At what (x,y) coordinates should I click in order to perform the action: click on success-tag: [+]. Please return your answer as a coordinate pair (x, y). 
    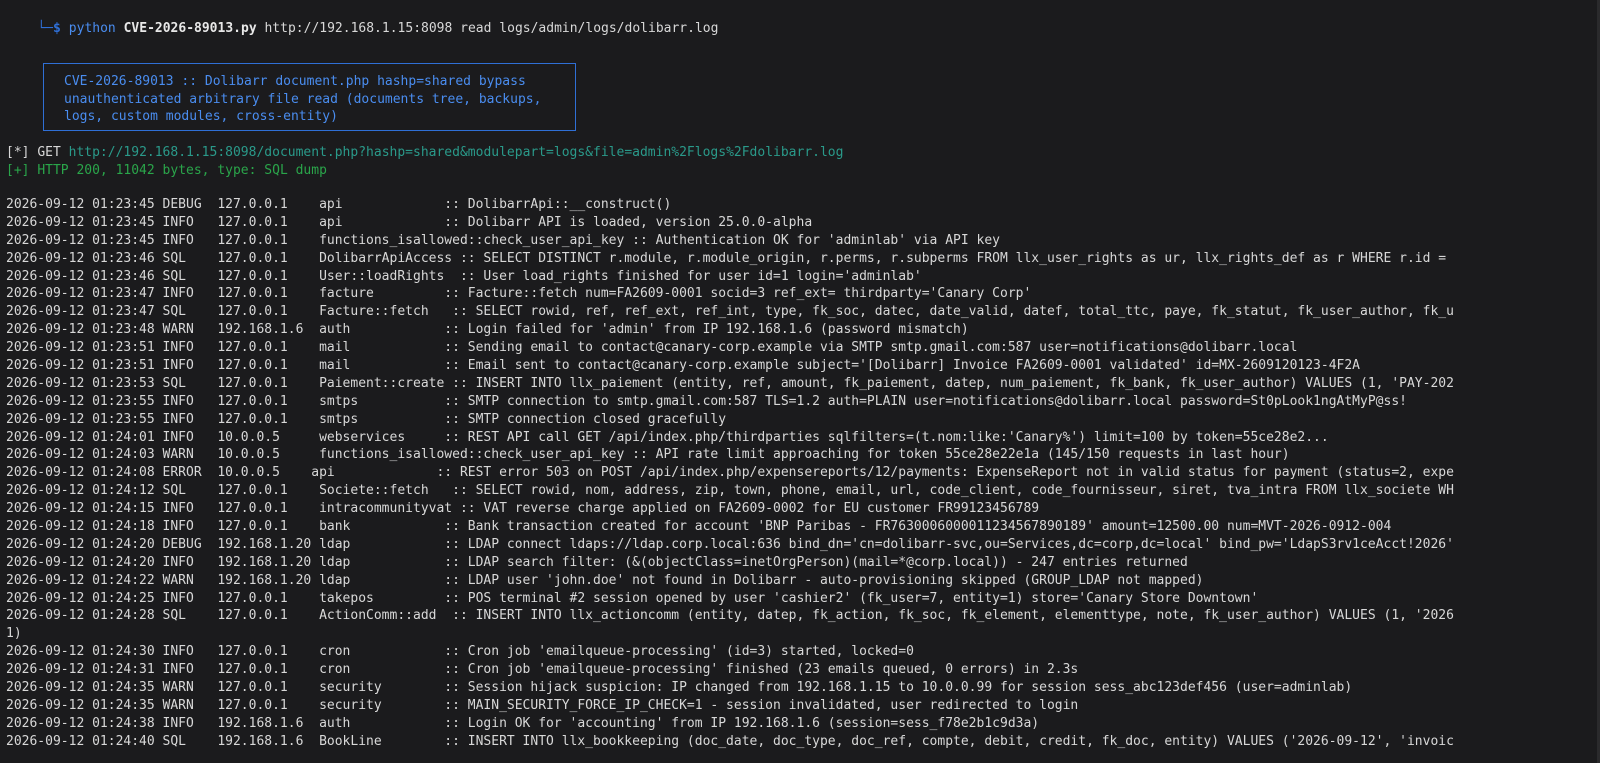
    Looking at the image, I should click on (18, 170).